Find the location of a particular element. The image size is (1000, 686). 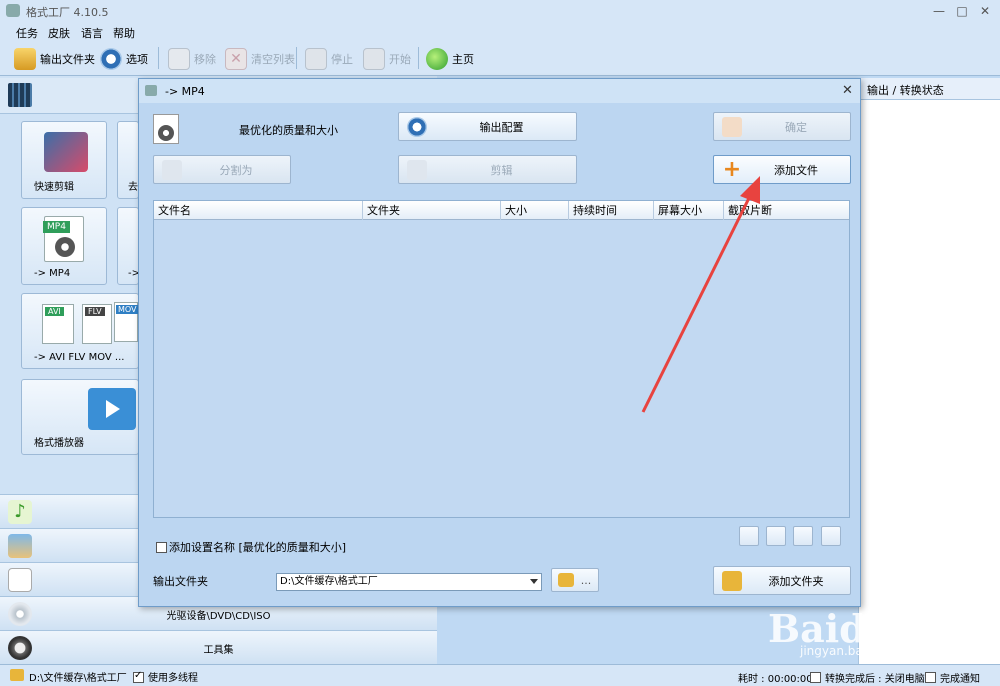

menu-skin: 皮肤 is located at coordinates (59, 33).